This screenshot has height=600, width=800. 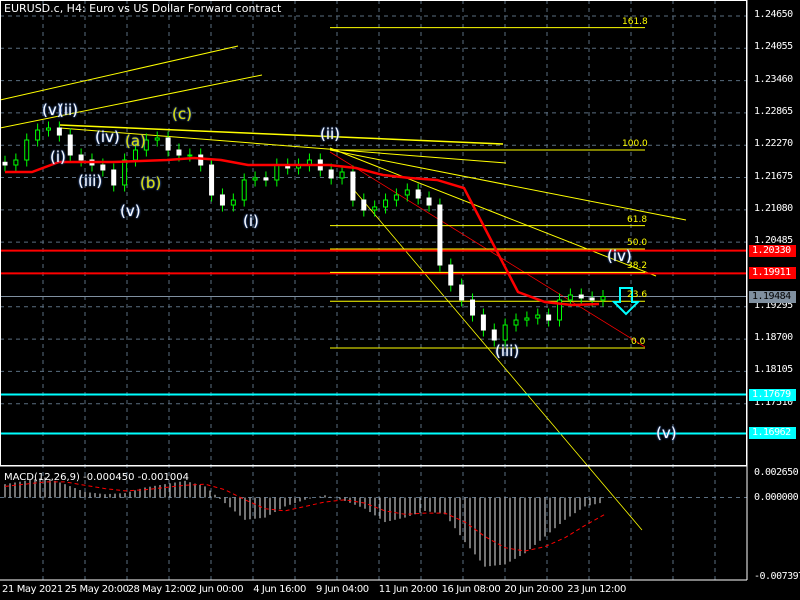 What do you see at coordinates (773, 111) in the screenshot?
I see `price-tick-label: 1.22865` at bounding box center [773, 111].